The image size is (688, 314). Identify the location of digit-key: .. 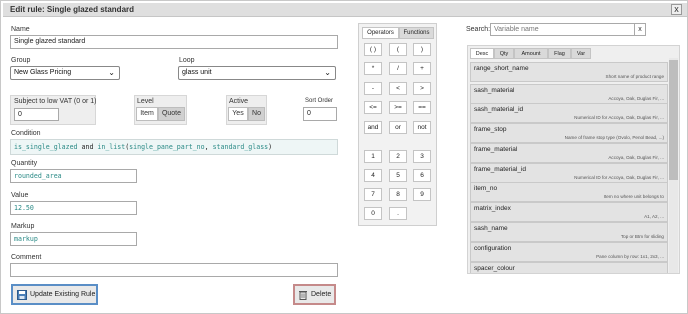
(398, 213).